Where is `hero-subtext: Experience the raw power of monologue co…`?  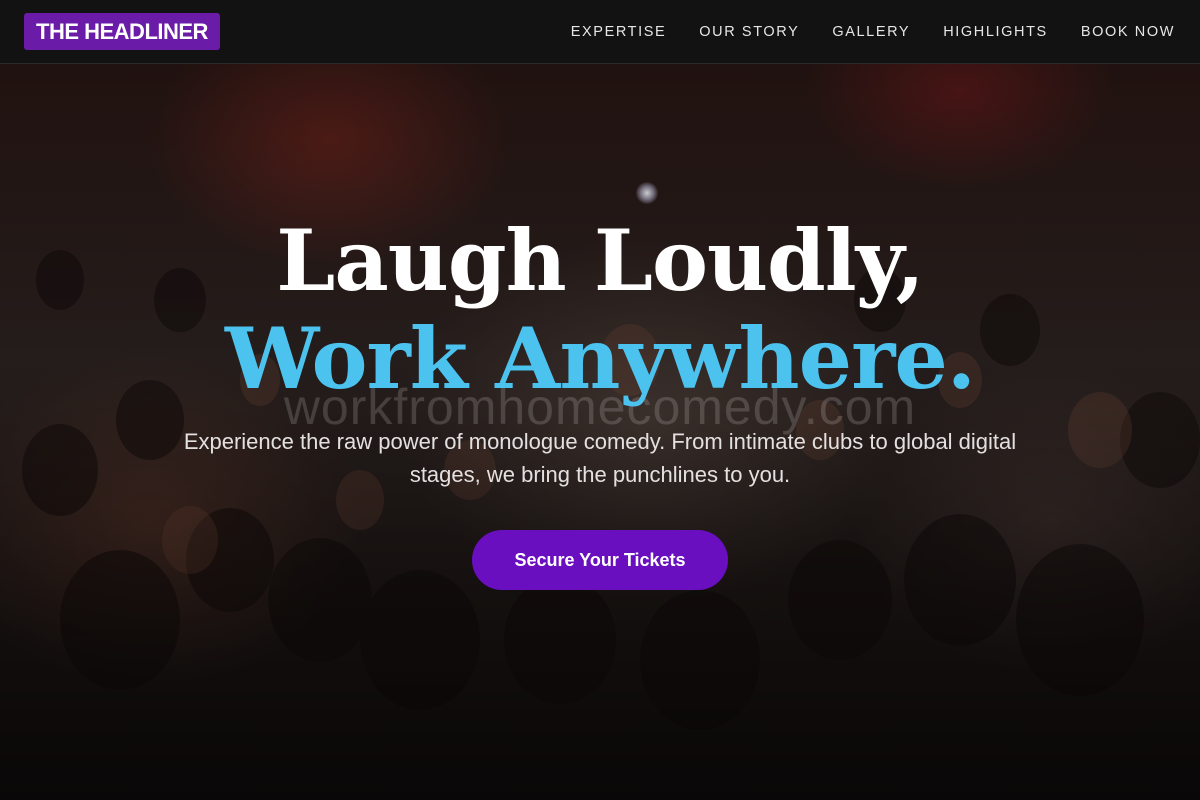
hero-subtext: Experience the raw power of monologue co… is located at coordinates (600, 458).